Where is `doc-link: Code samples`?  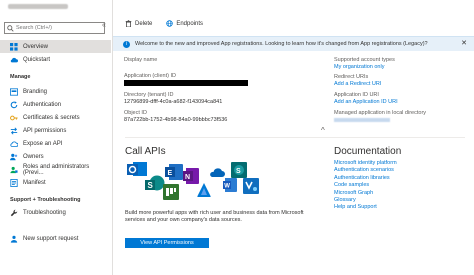
doc-link: Code samples is located at coordinates (365, 185).